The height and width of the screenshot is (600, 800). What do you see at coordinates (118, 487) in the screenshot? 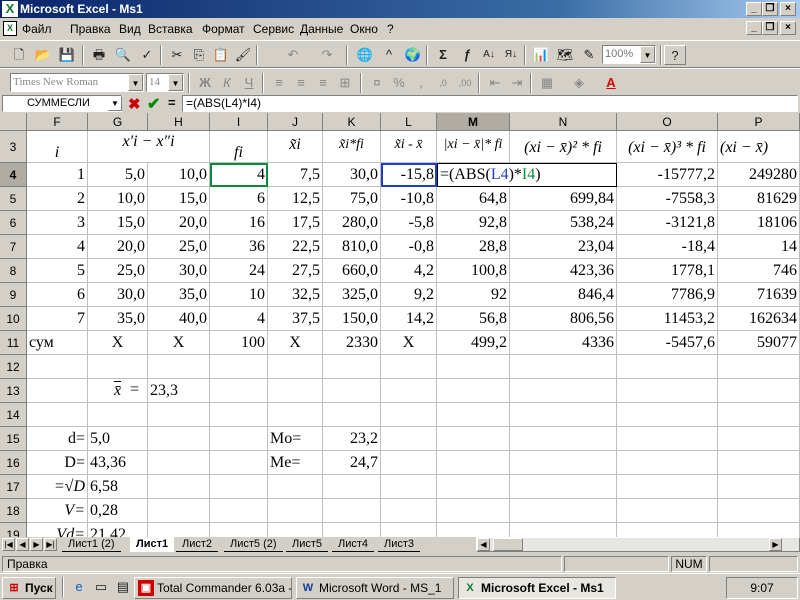
I see `sigma-value: 6,58` at bounding box center [118, 487].